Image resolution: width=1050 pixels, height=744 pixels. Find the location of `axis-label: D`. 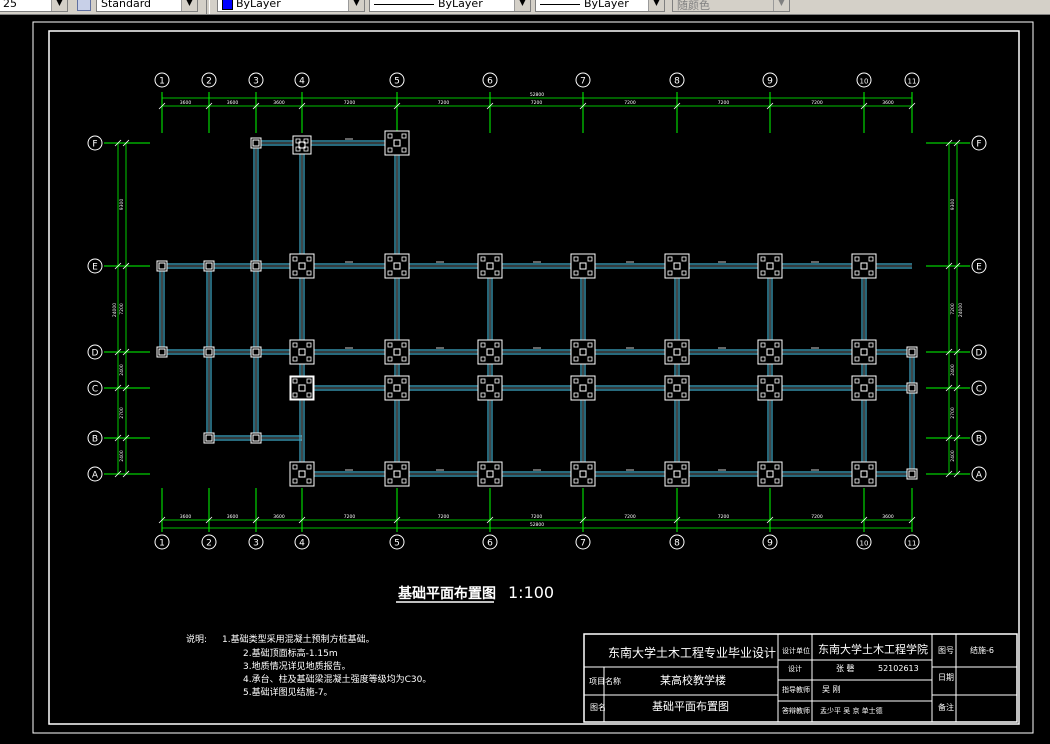

axis-label: D is located at coordinates (979, 354).